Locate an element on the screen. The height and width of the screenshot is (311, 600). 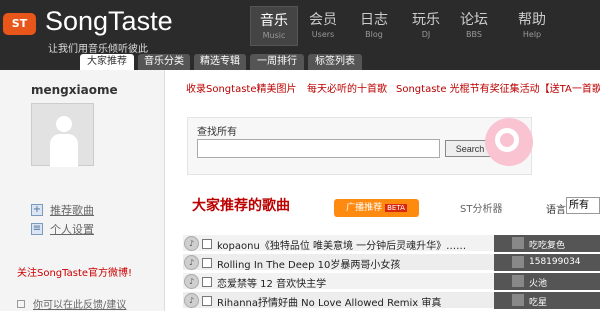
song-row: ♪ kopaonu《独特品位 唯美意境 一分钟后灵魂升华》…… 吃吃复色 is located at coordinates (391, 243).